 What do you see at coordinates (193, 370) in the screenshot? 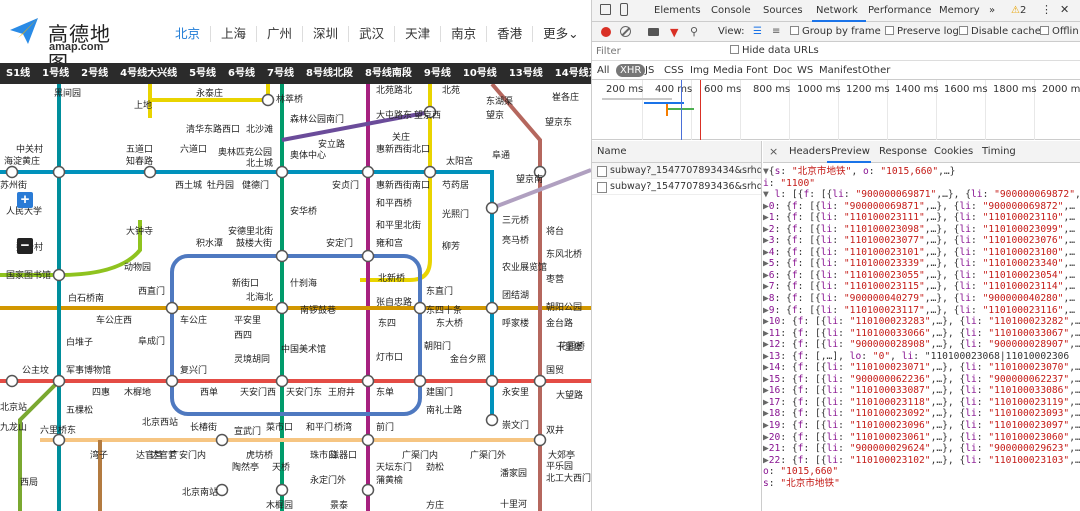
I see `station-label: 复兴门` at bounding box center [193, 370].